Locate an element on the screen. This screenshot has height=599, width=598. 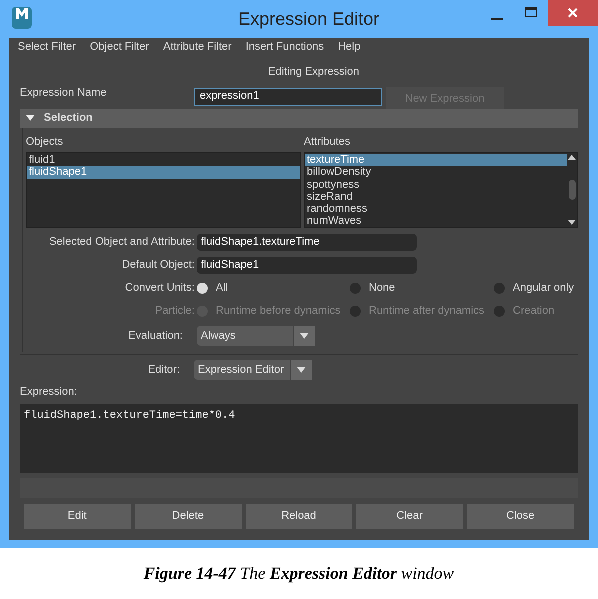
action-button: Edit is located at coordinates (77, 516).